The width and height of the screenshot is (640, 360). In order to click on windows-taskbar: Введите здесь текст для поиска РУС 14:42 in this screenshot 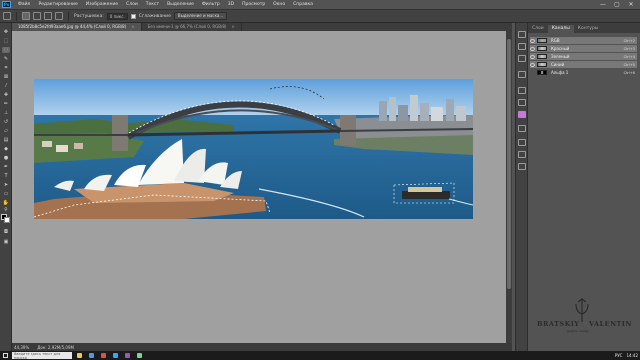, I will do `click(320, 355)`.